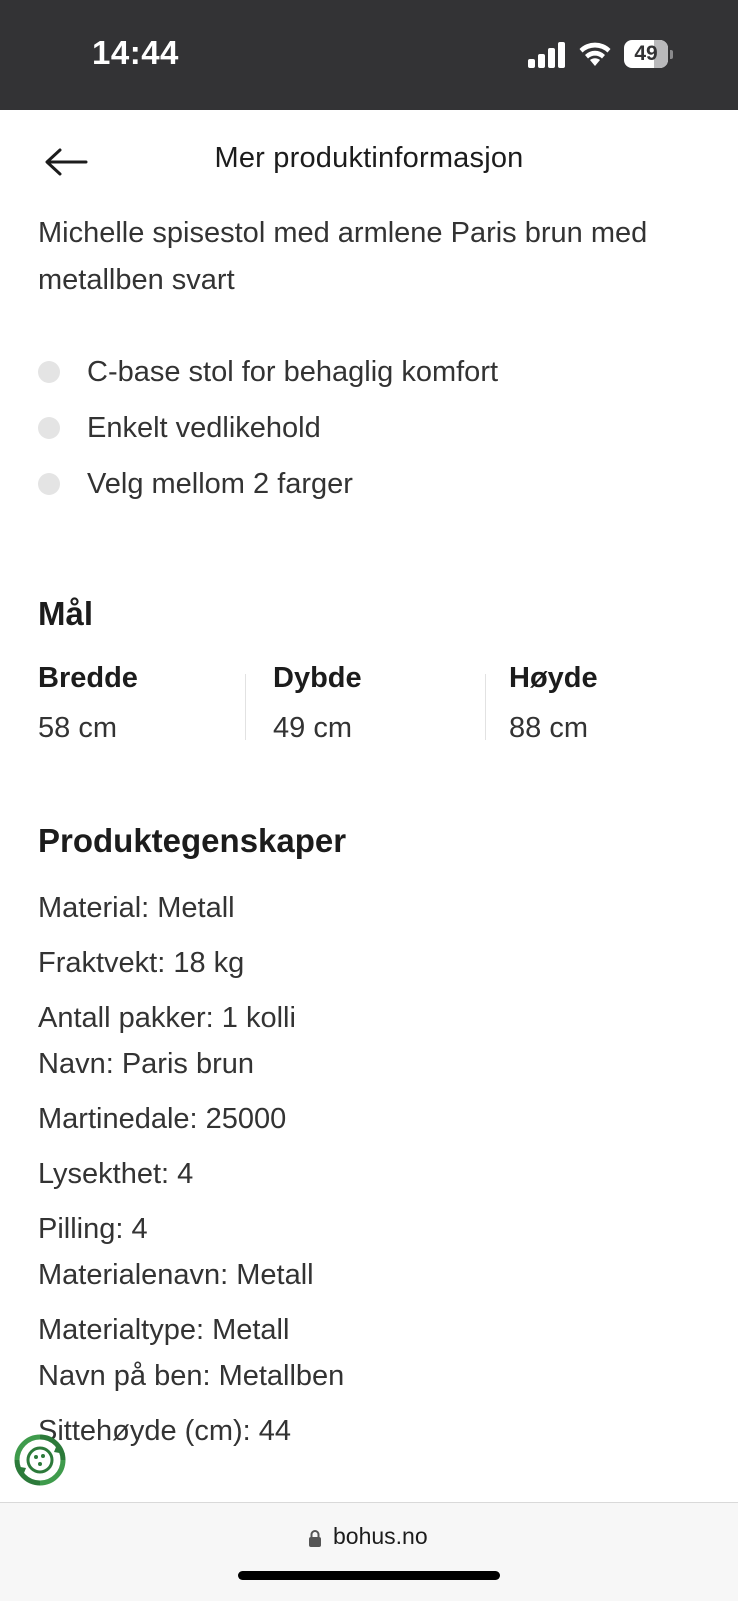 The image size is (738, 1601). What do you see at coordinates (88, 678) in the screenshot?
I see `dimension-label: Bredde` at bounding box center [88, 678].